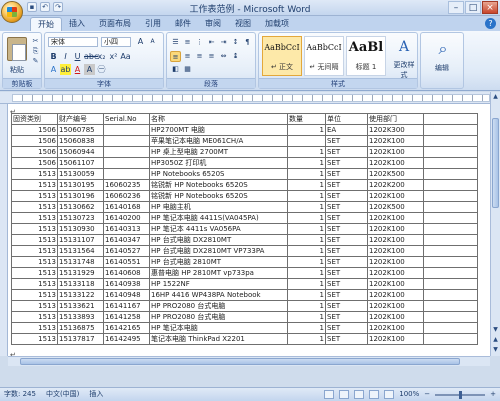  I want to click on table-cell: 15060785, so click(80, 130).